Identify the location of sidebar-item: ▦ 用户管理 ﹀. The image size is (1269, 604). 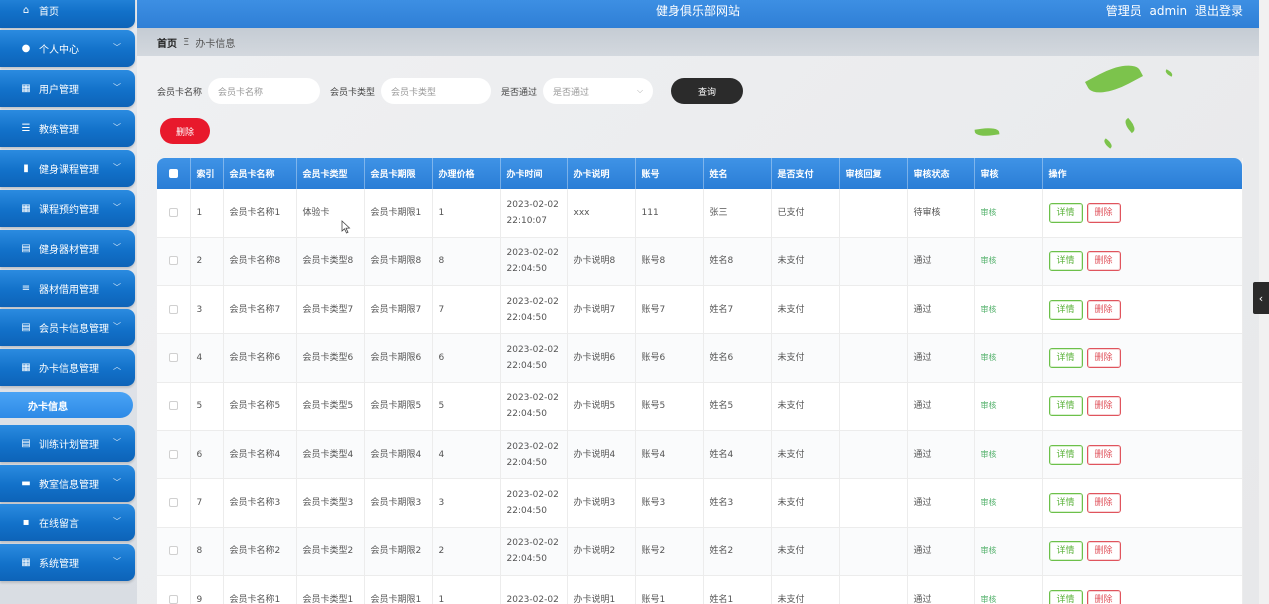
(67, 88).